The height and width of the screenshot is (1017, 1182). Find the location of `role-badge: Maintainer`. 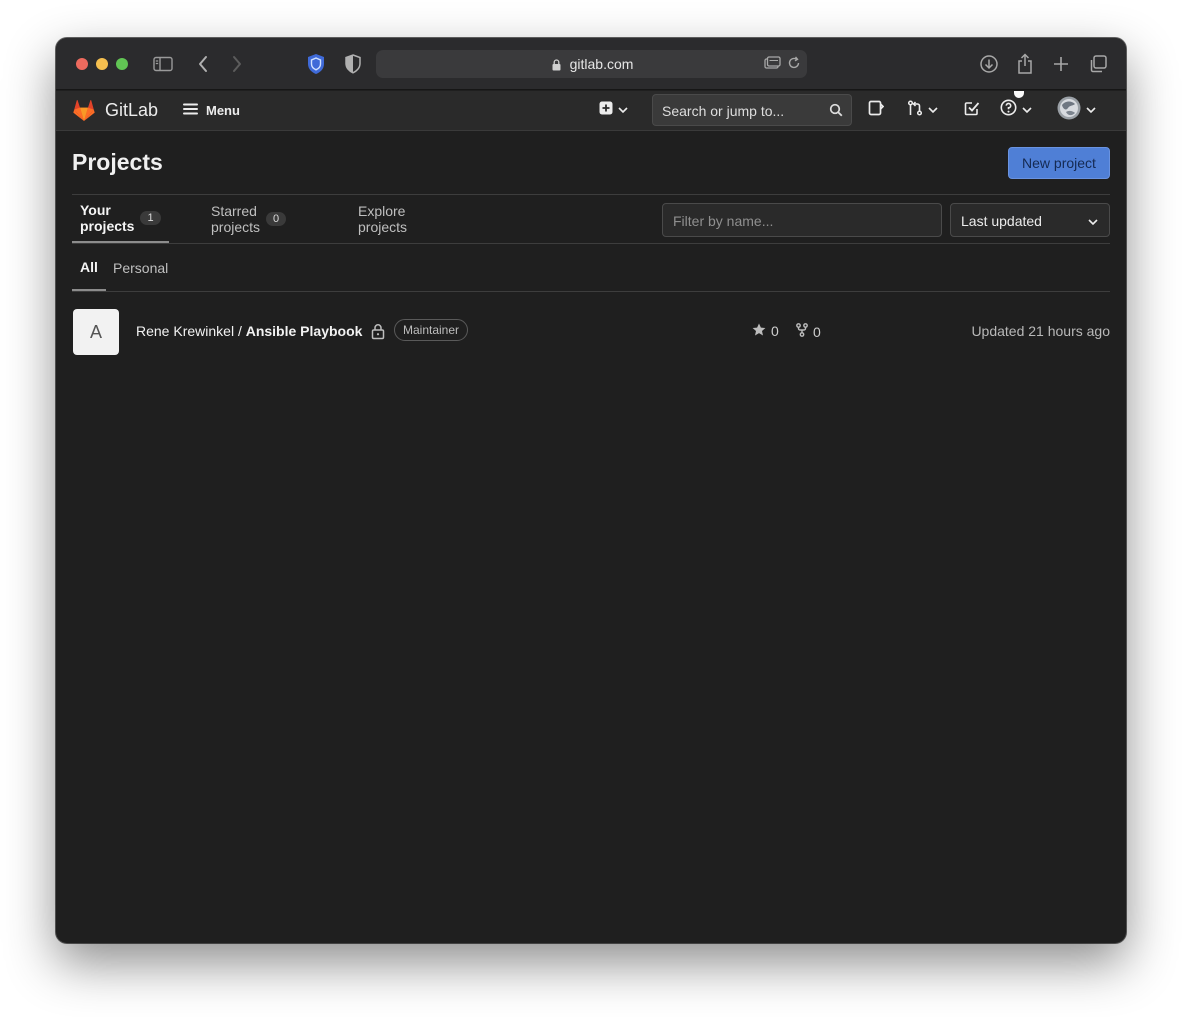

role-badge: Maintainer is located at coordinates (431, 330).